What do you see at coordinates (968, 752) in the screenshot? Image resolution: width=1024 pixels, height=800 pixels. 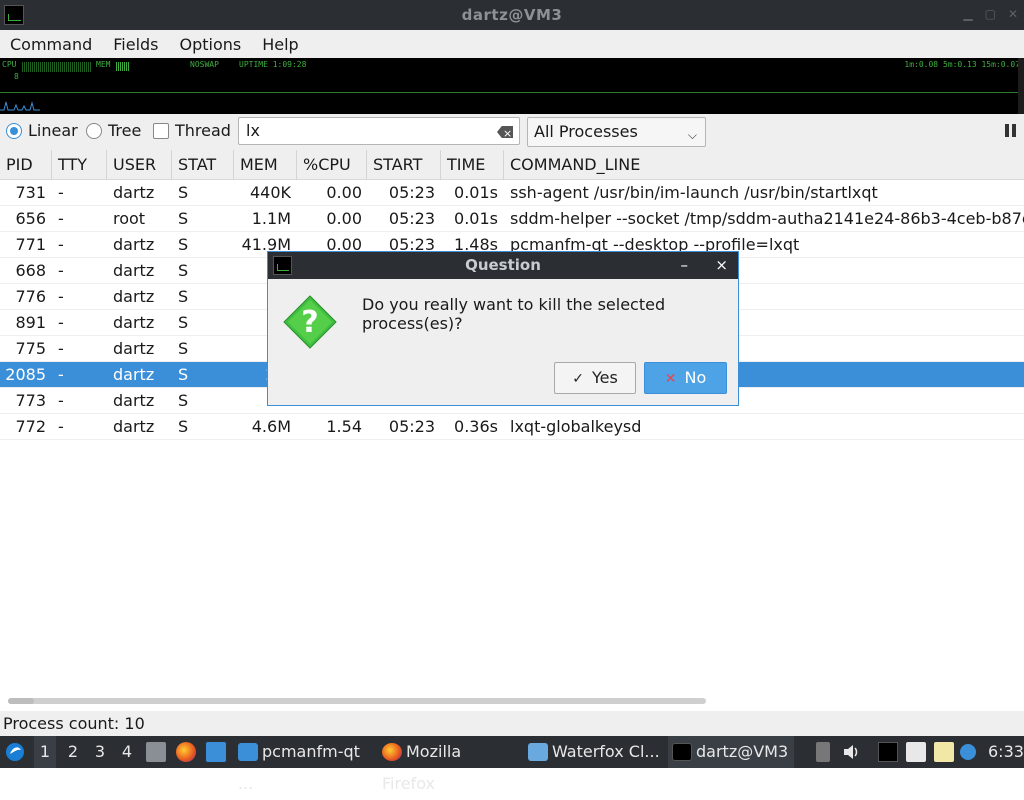 I see `notification-icon` at bounding box center [968, 752].